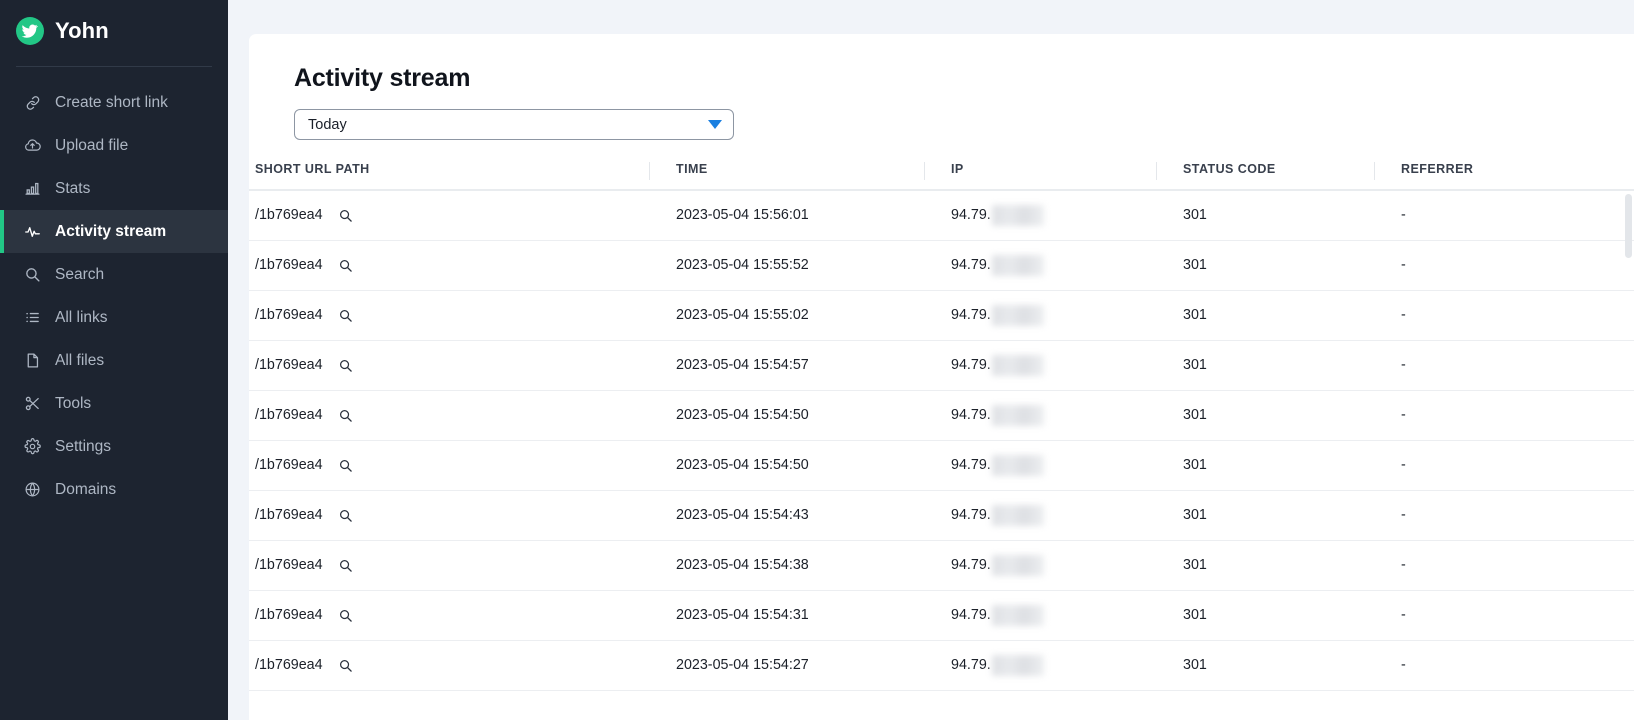 The image size is (1634, 720). I want to click on sidebar-item-domains: Domains, so click(114, 489).